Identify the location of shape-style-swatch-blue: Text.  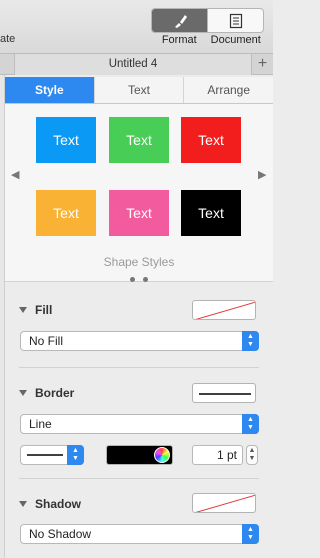
(66, 140).